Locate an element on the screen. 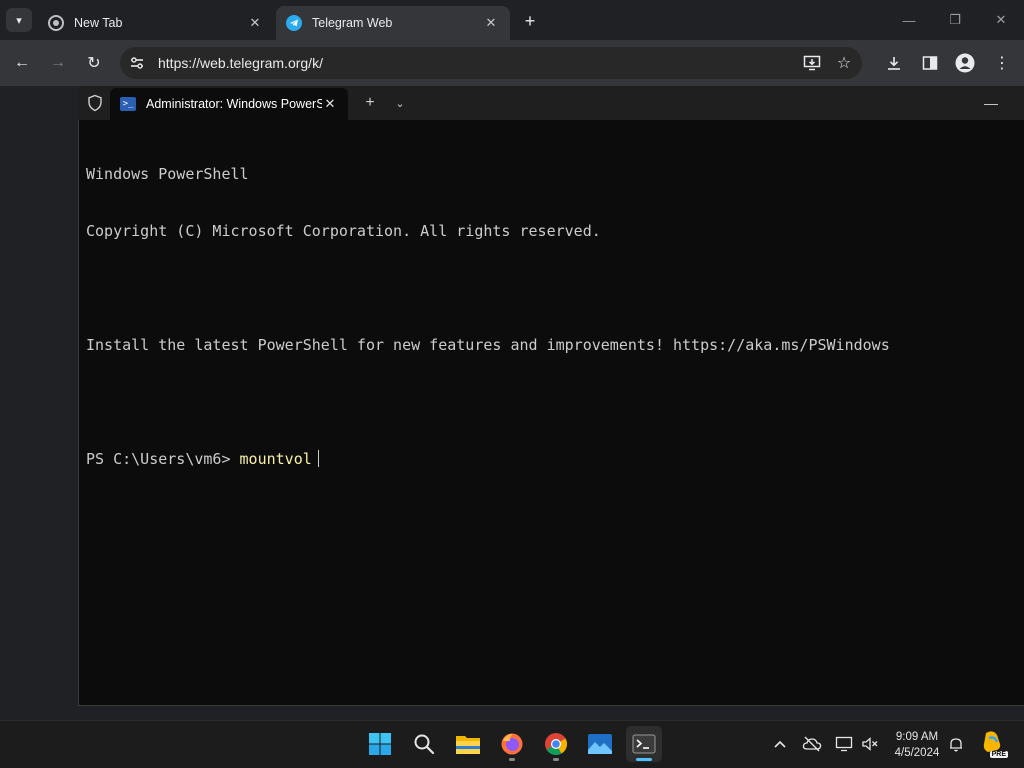  admin-shield-icon is located at coordinates (95, 103).